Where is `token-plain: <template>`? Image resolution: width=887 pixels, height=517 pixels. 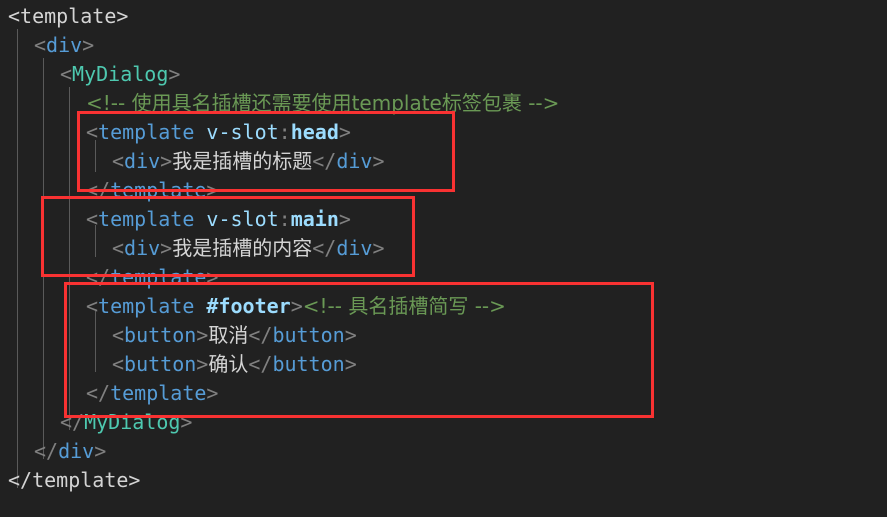 token-plain: <template> is located at coordinates (68, 16).